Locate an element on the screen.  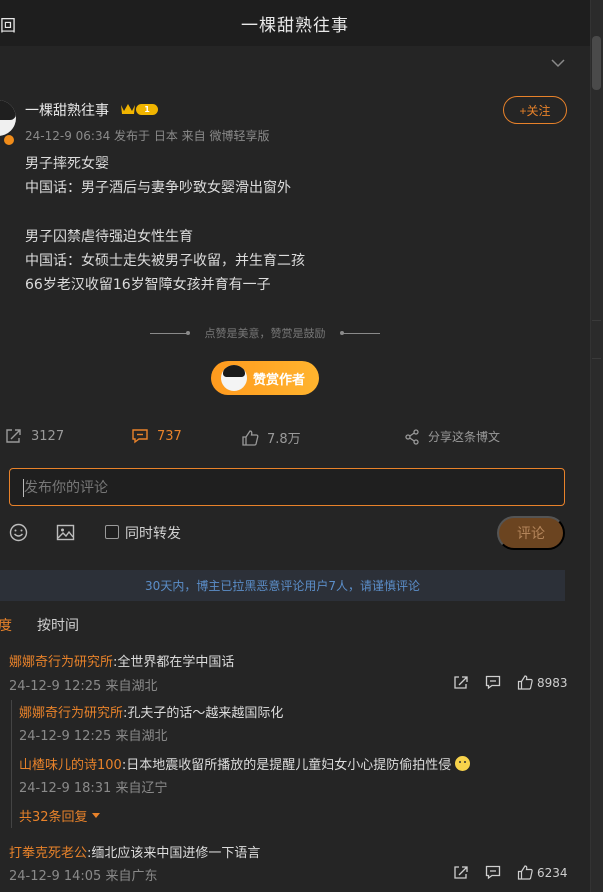
verified-badge-icon is located at coordinates (9, 140).